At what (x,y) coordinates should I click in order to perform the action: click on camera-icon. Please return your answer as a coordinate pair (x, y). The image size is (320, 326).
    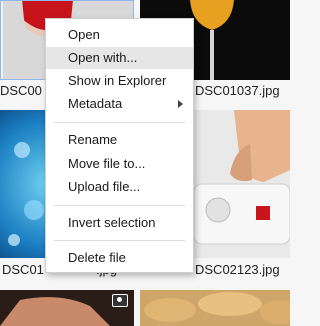
    Looking at the image, I should click on (120, 300).